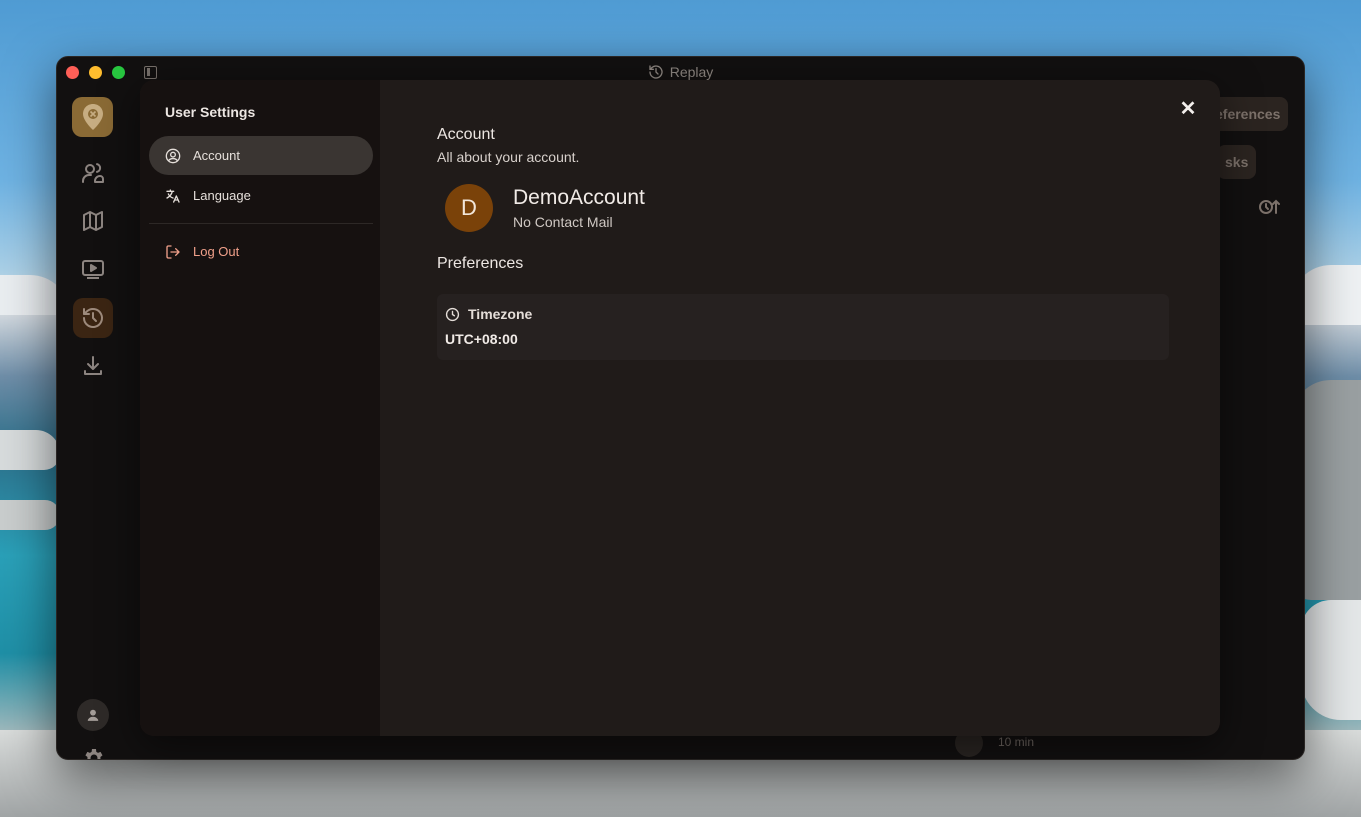  I want to click on timezone-preference: Timezone UTC+08:00, so click(803, 327).